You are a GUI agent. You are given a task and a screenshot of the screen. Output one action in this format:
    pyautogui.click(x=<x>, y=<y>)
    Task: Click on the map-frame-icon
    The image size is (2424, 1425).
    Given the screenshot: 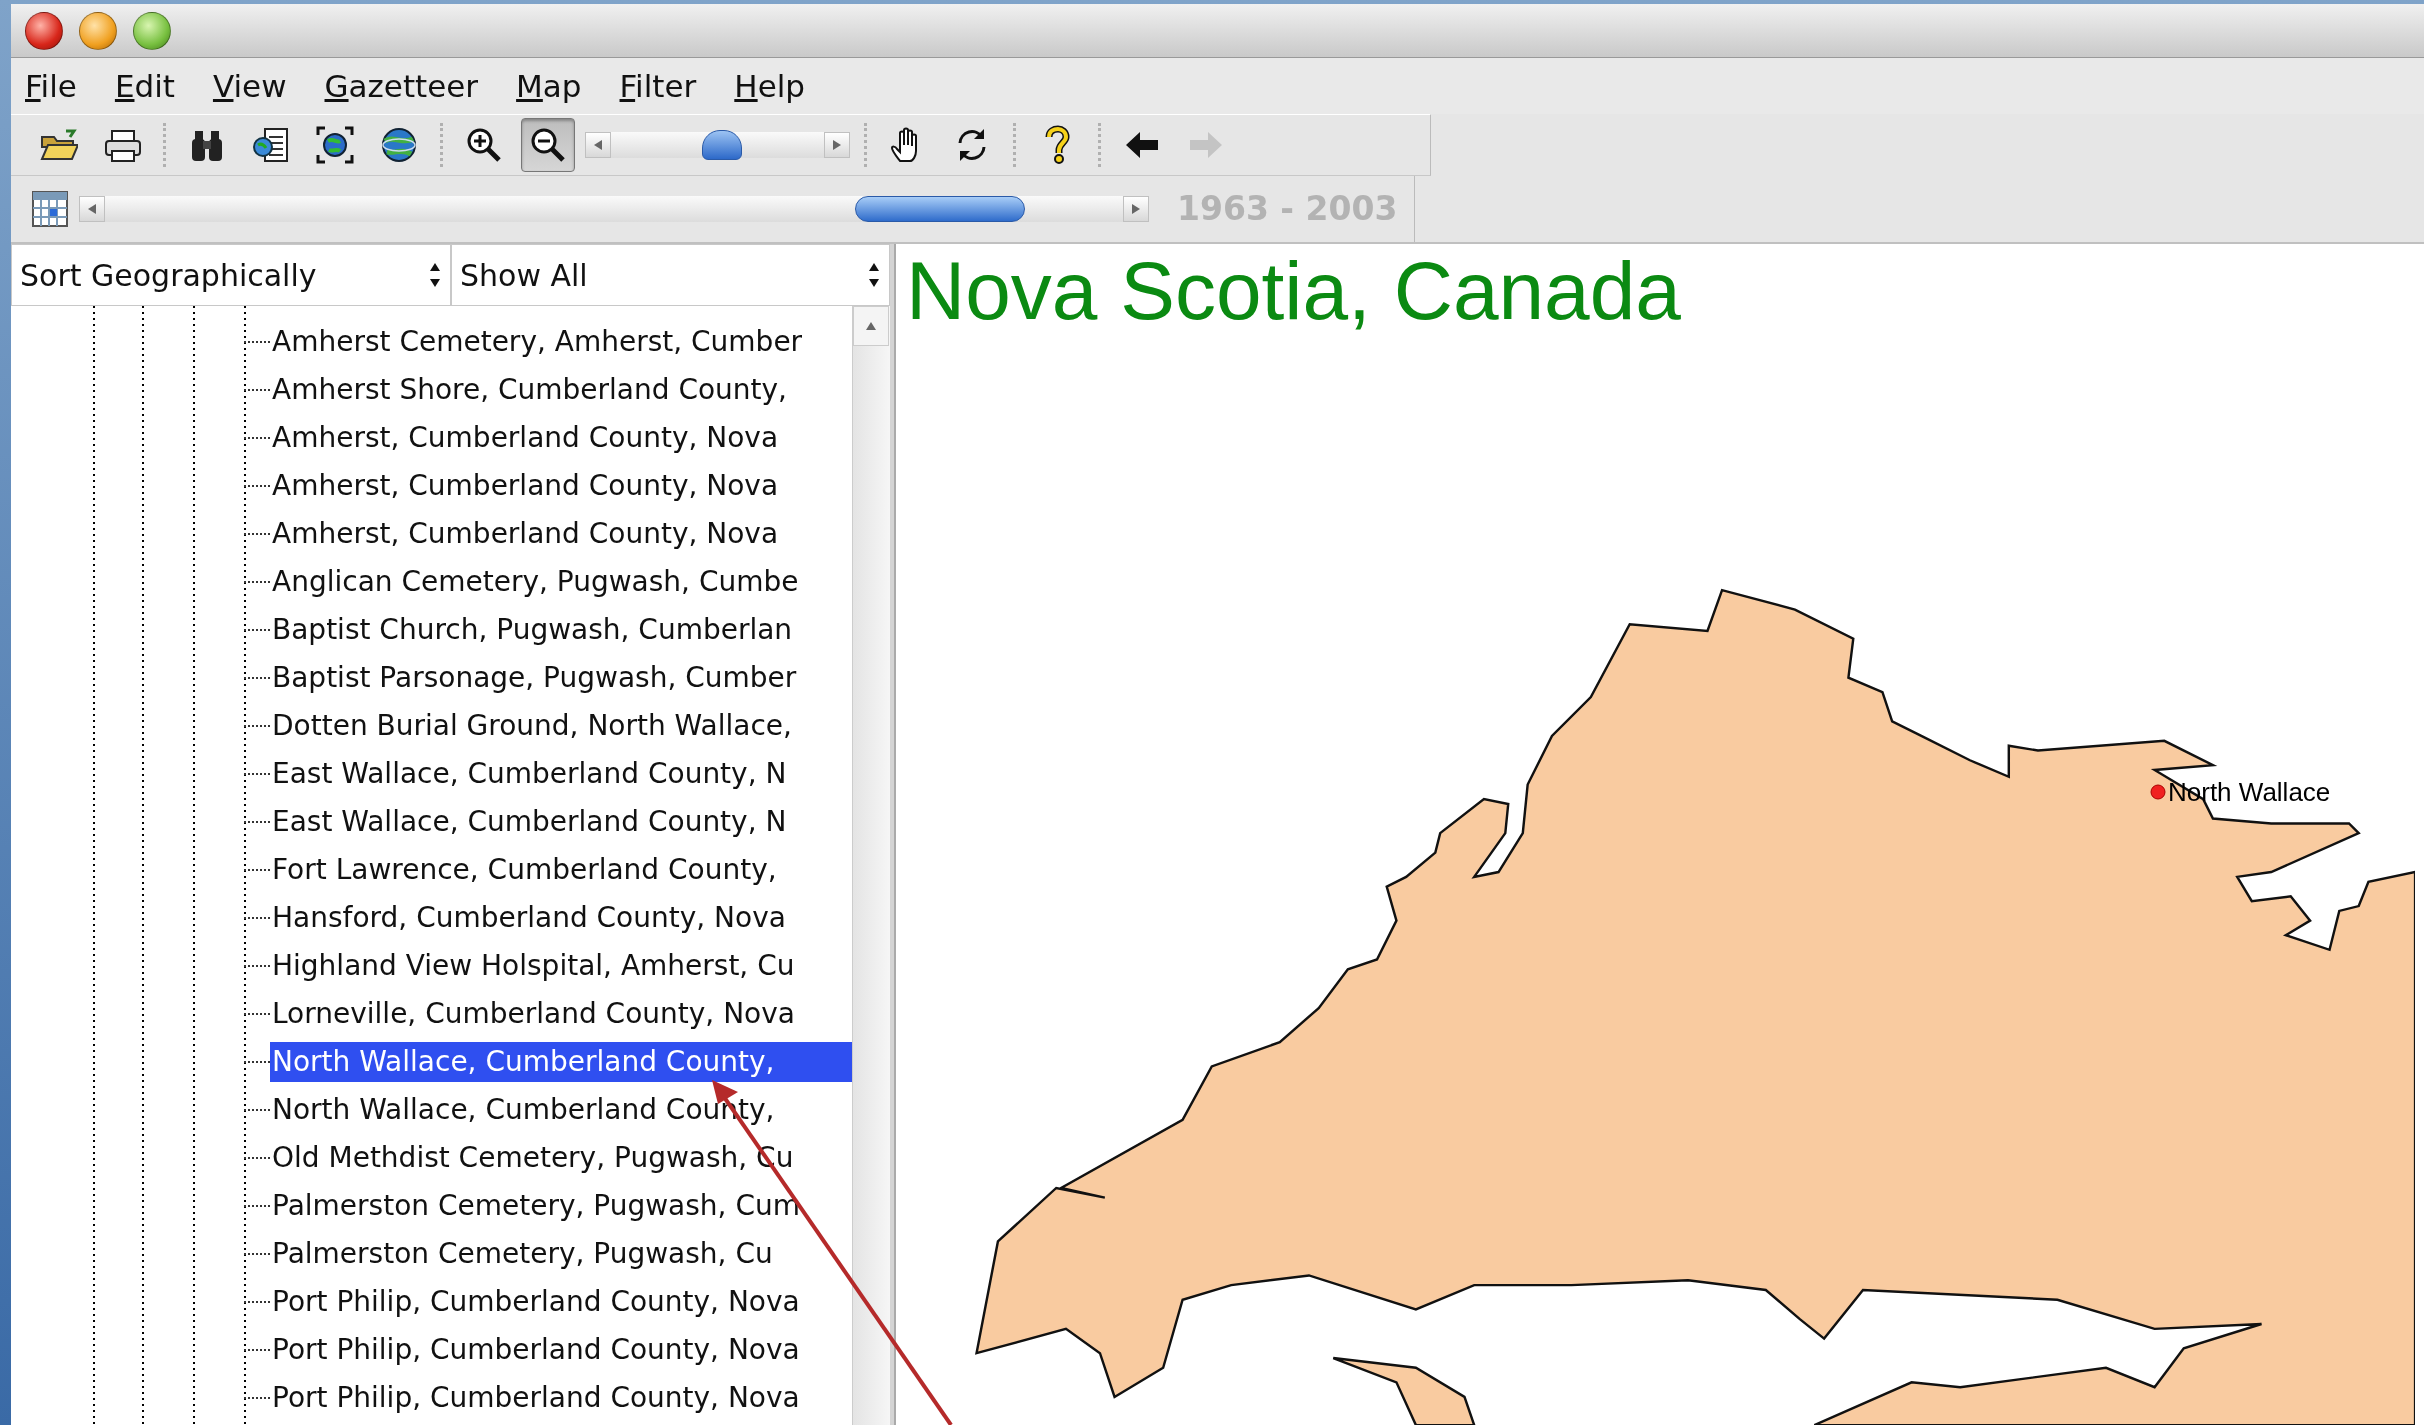 What is the action you would take?
    pyautogui.click(x=335, y=145)
    